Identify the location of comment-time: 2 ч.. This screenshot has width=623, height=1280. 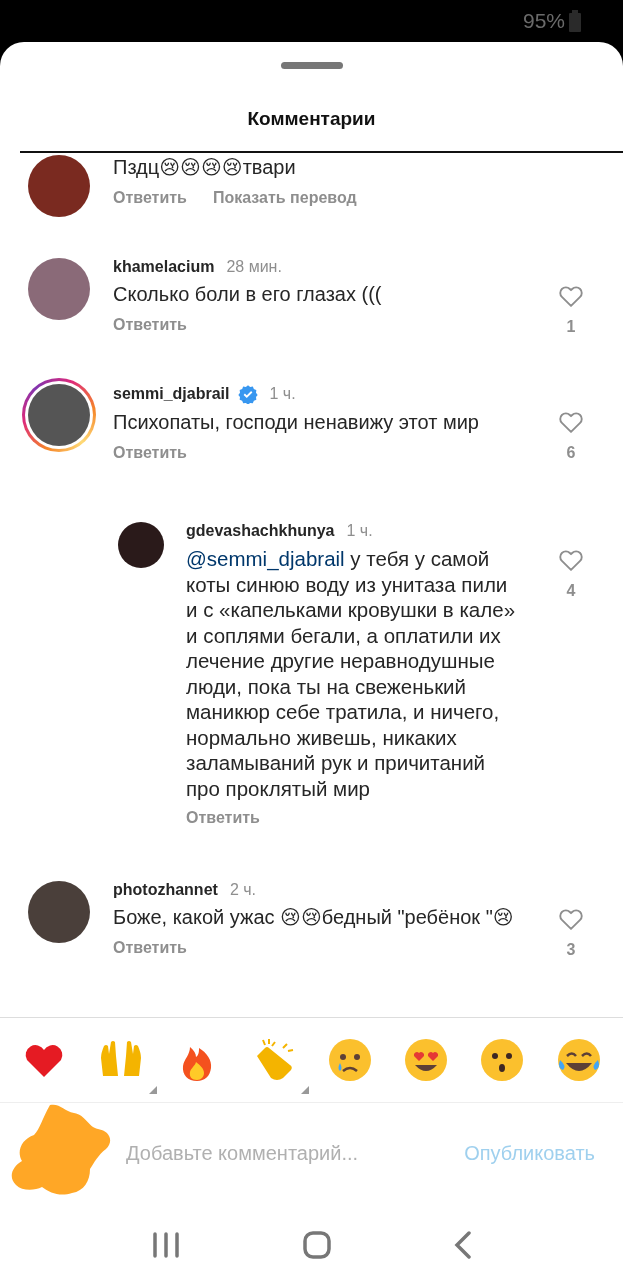
(242, 890).